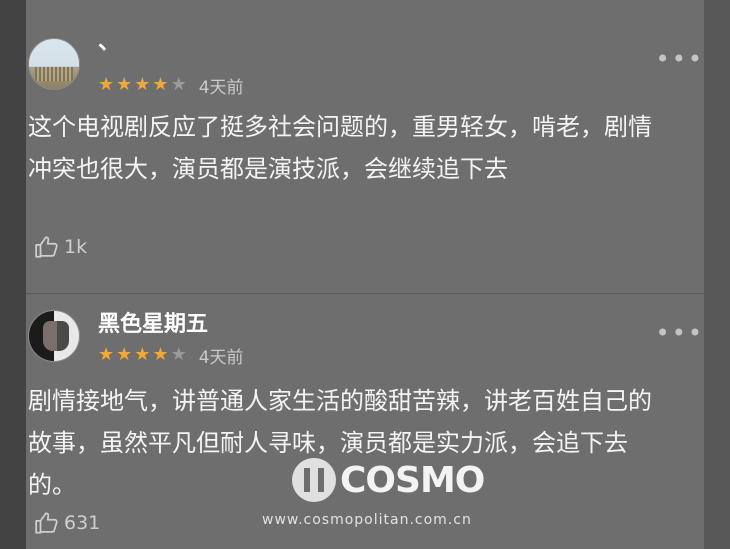 The image size is (730, 549). I want to click on watermark-logo-text: COSMO, so click(412, 480).